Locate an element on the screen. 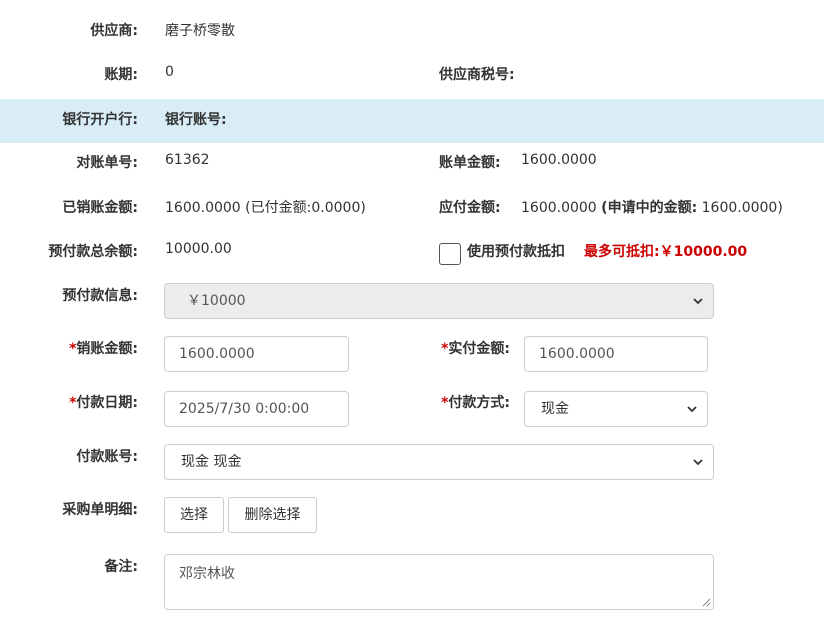  writeoff-amount-label-text: 销账金额: is located at coordinates (107, 349).